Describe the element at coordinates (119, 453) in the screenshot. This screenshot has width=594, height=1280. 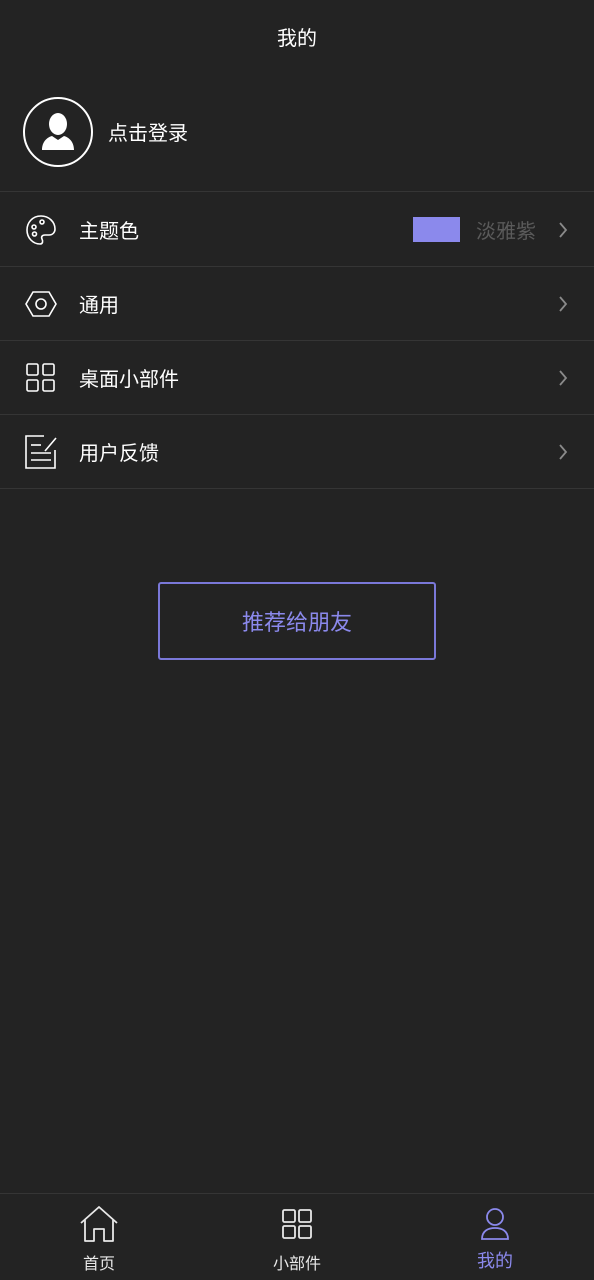
I see `menu-item-label: 用户反馈` at that location.